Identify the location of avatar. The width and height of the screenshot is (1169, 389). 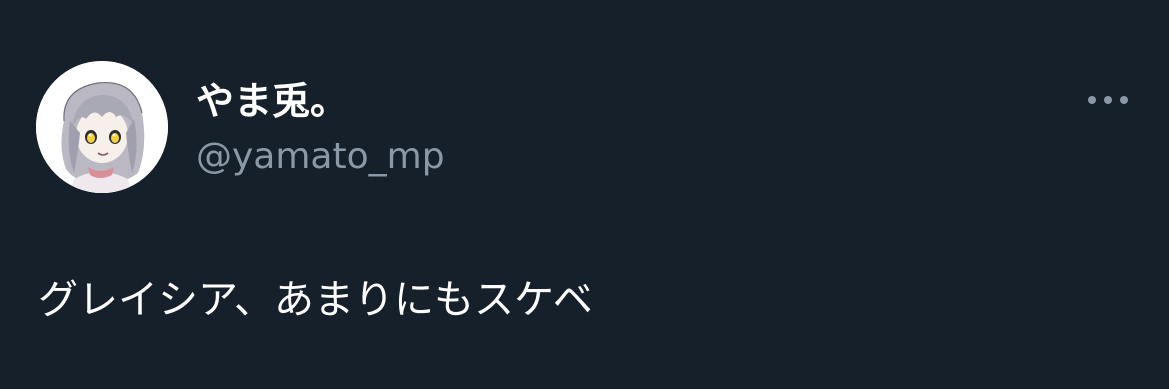
(102, 127).